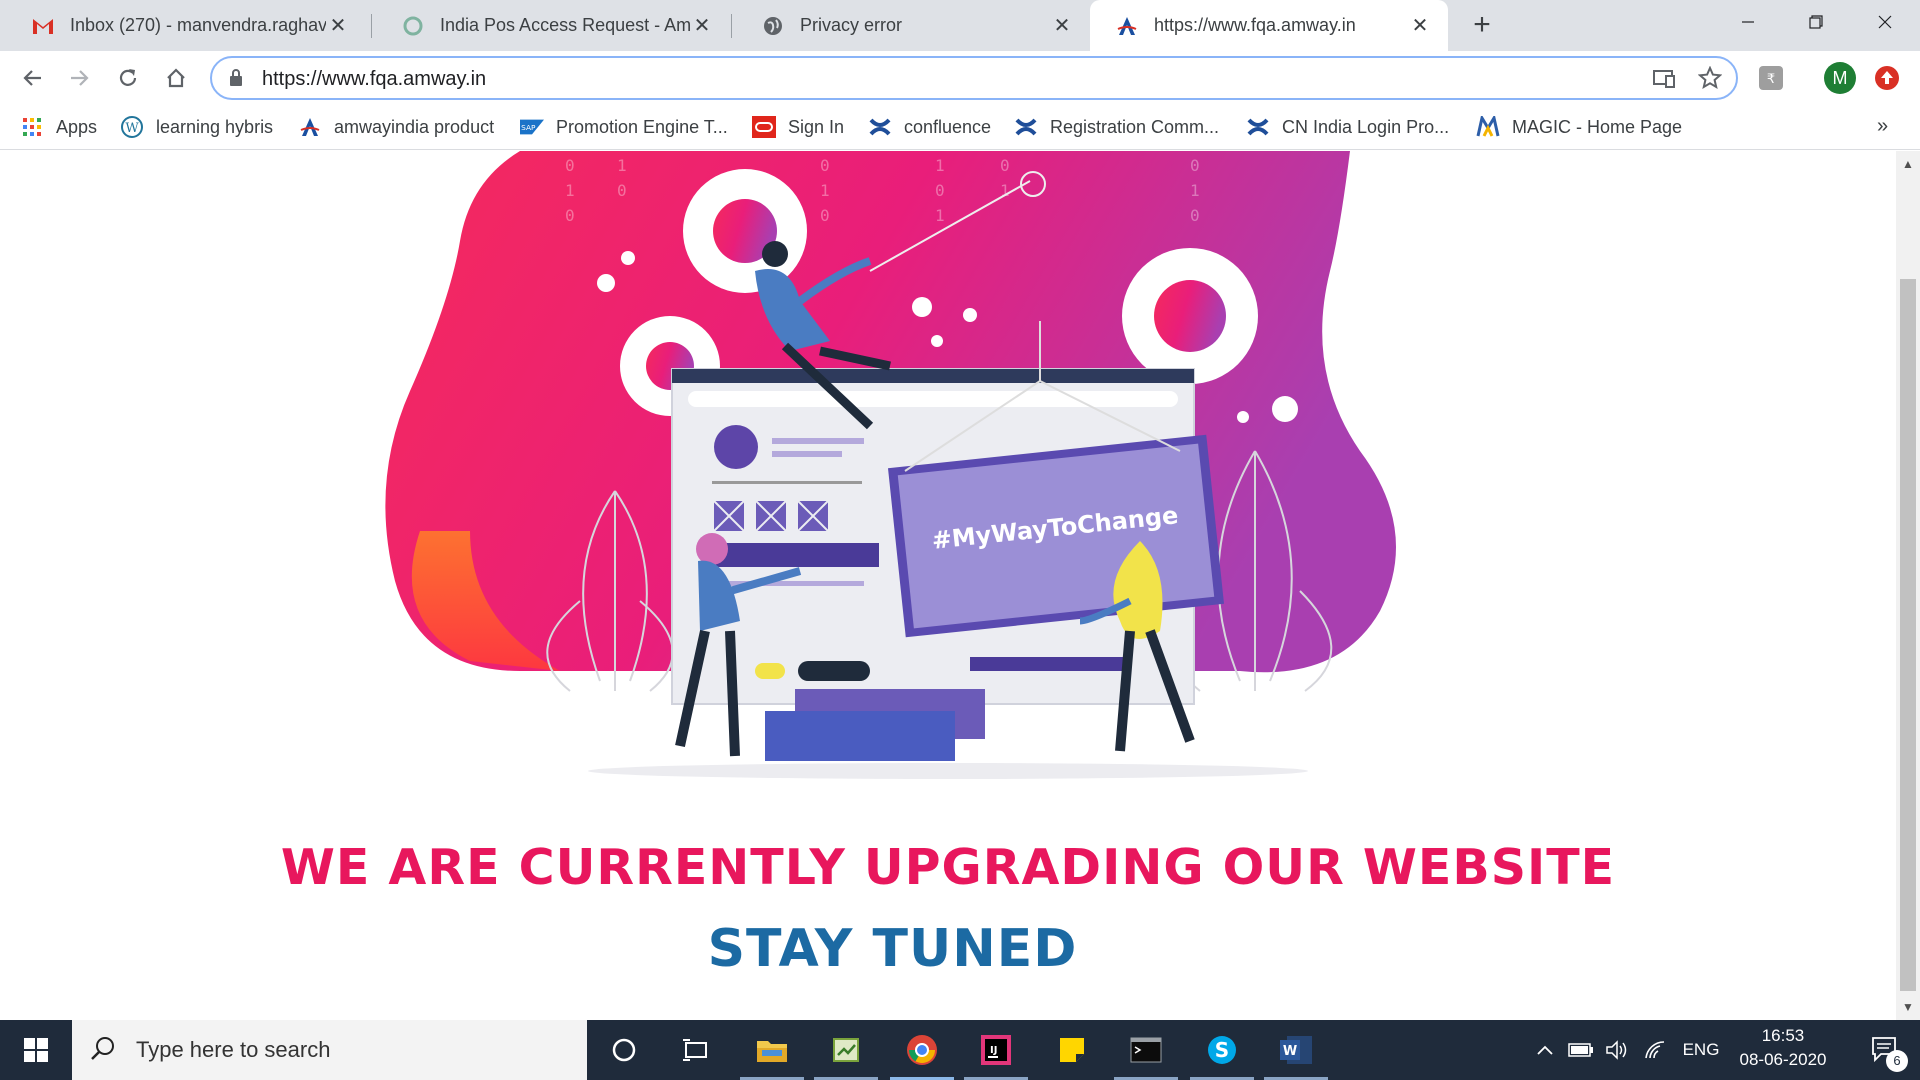 The image size is (1920, 1080). Describe the element at coordinates (1482, 24) in the screenshot. I see `new-tab-button: +` at that location.